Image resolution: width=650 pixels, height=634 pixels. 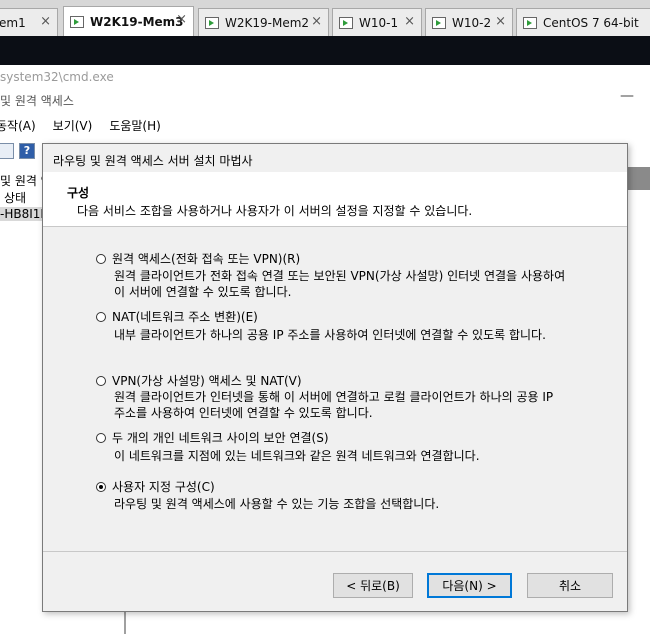 What do you see at coordinates (277, 504) in the screenshot?
I see `desc-line: 라우팅 및 원격 액세스에 사용할 수 있는 기능 조합을 선택합니다.` at bounding box center [277, 504].